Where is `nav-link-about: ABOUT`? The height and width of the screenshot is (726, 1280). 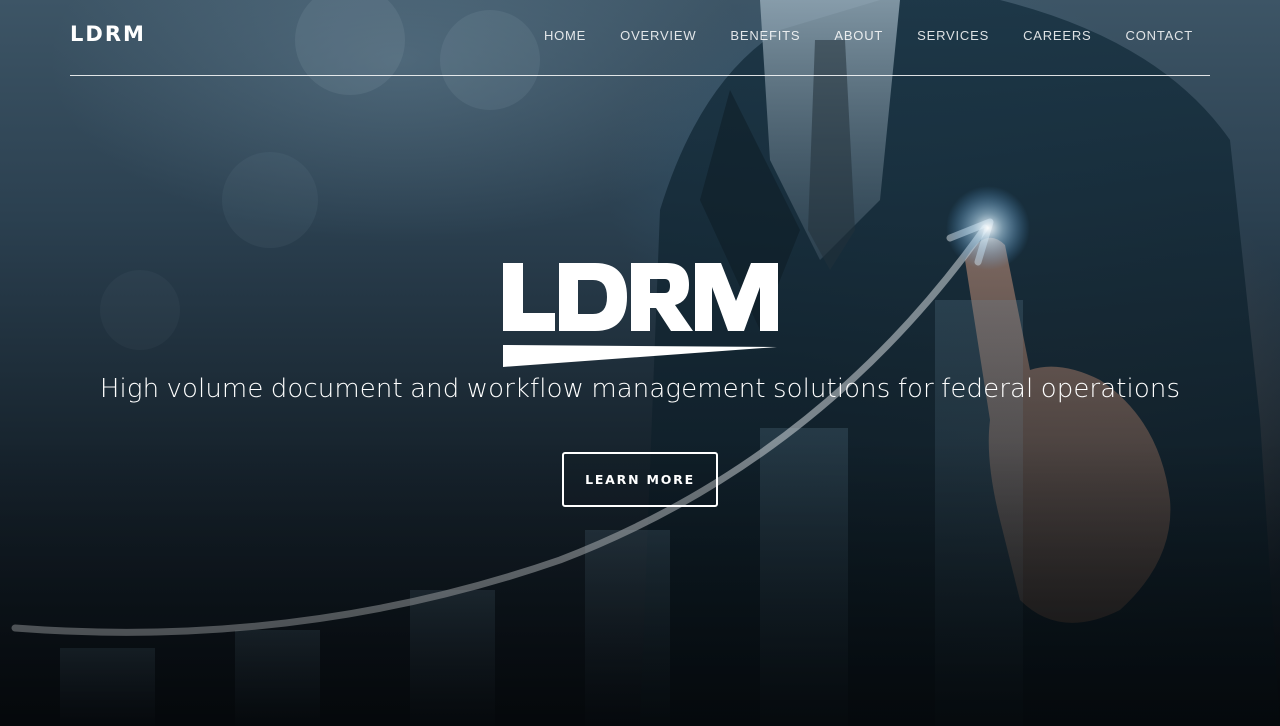
nav-link-about: ABOUT is located at coordinates (858, 35).